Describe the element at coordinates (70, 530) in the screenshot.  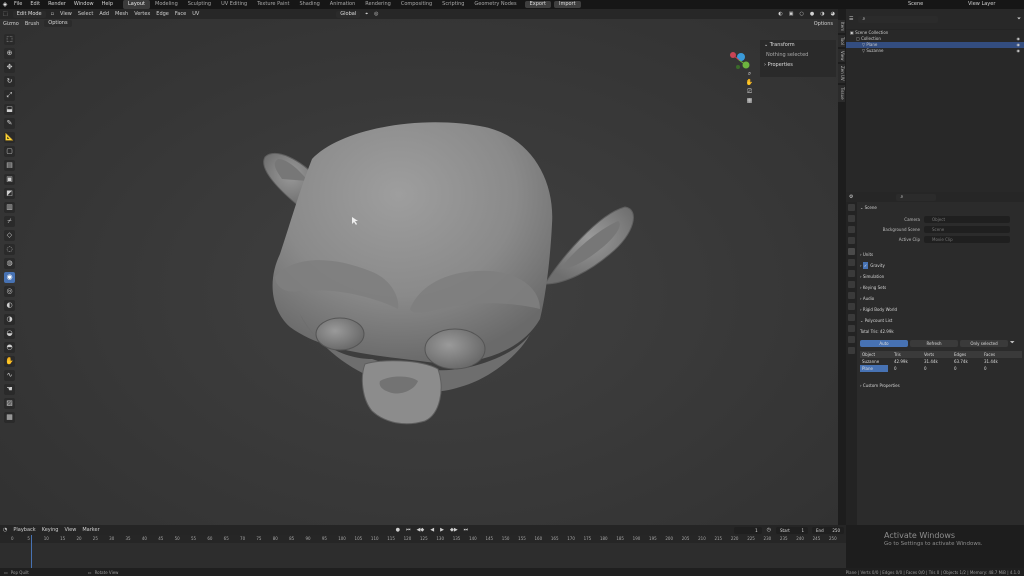
I see `view-menu: View` at that location.